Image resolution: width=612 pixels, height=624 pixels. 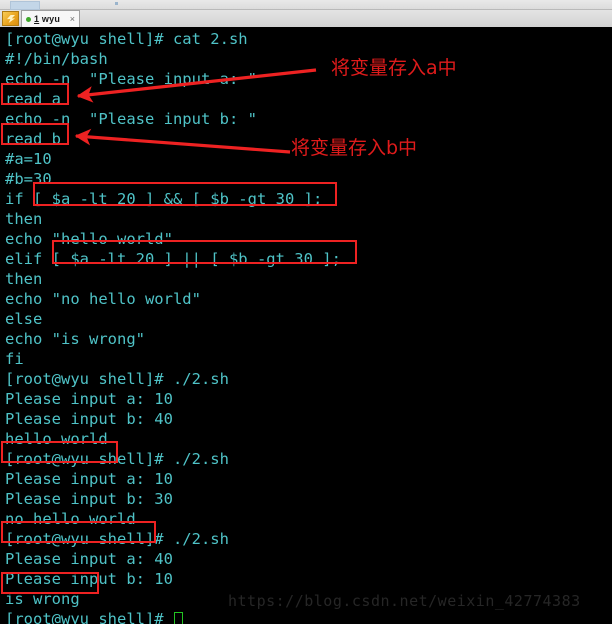 I want to click on terminal-line: fi, so click(x=14, y=359).